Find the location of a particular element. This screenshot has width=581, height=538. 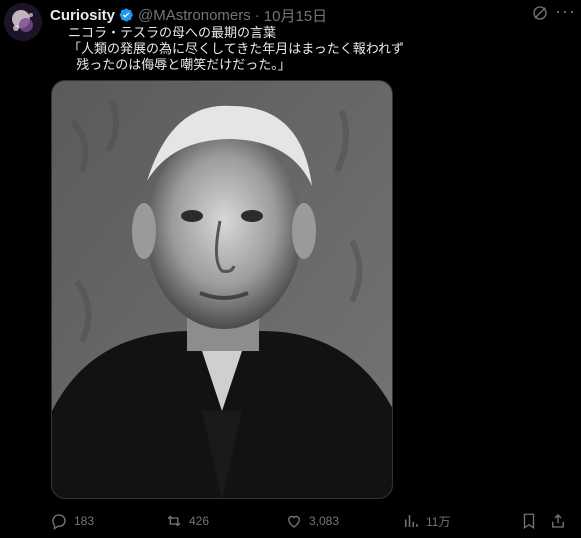

tweet-line-1: ニコラ・テスラの母への最期の言葉 is located at coordinates (172, 33).